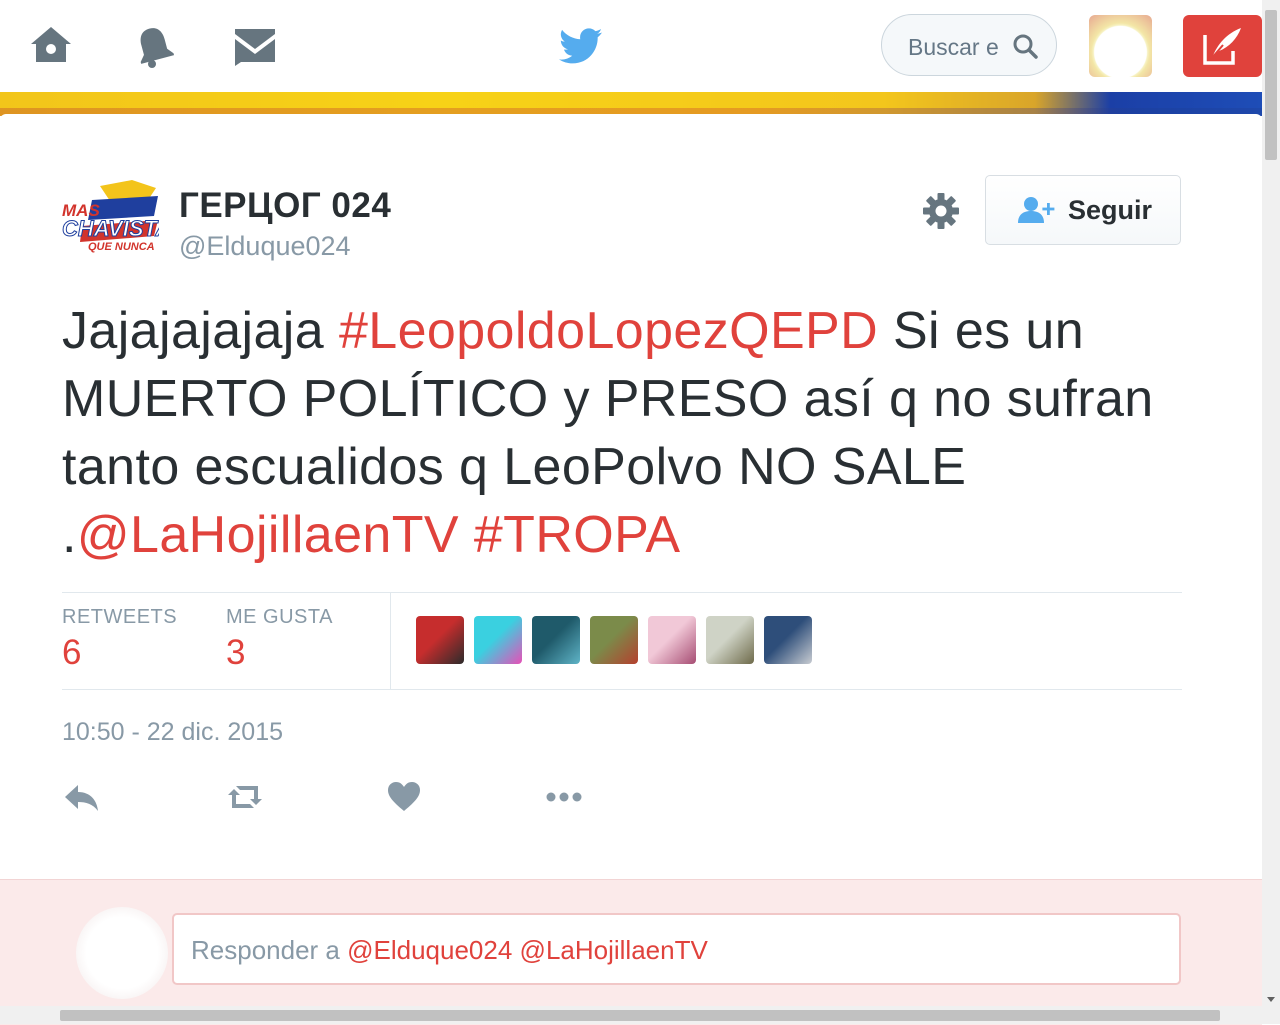 This screenshot has height=1025, width=1280. What do you see at coordinates (941, 211) in the screenshot?
I see `gear-icon` at bounding box center [941, 211].